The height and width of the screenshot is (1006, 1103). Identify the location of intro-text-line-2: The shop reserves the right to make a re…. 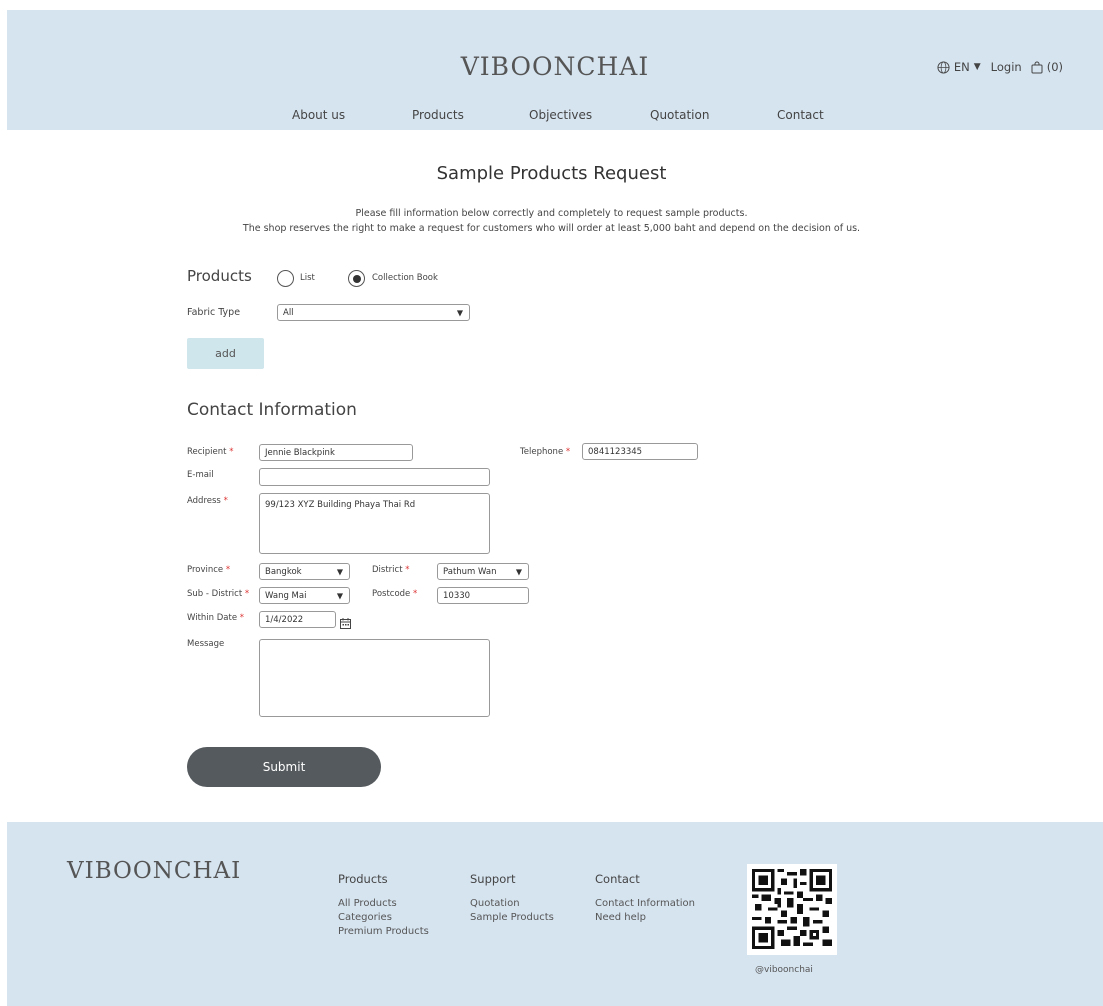
(551, 228).